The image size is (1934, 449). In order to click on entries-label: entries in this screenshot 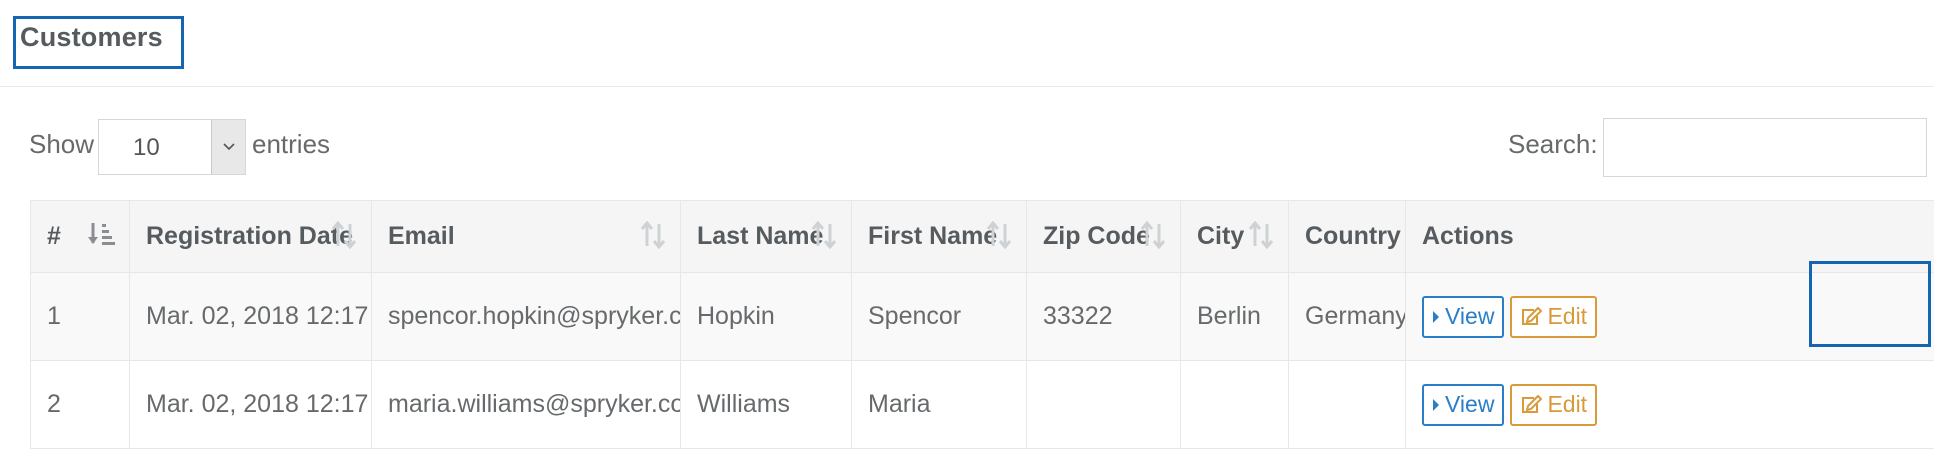, I will do `click(291, 144)`.